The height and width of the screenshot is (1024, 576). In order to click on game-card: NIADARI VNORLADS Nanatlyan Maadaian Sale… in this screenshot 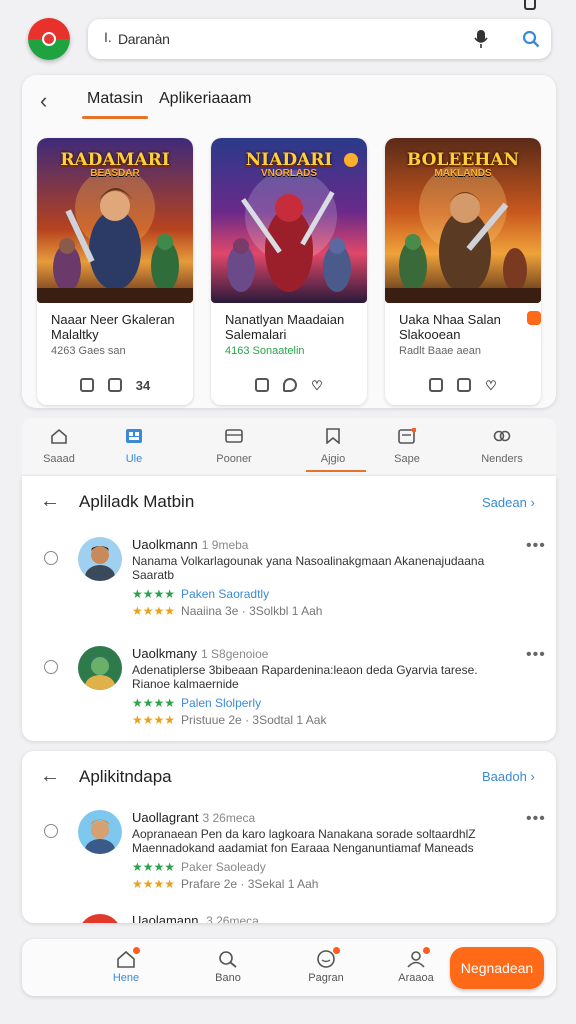, I will do `click(289, 271)`.